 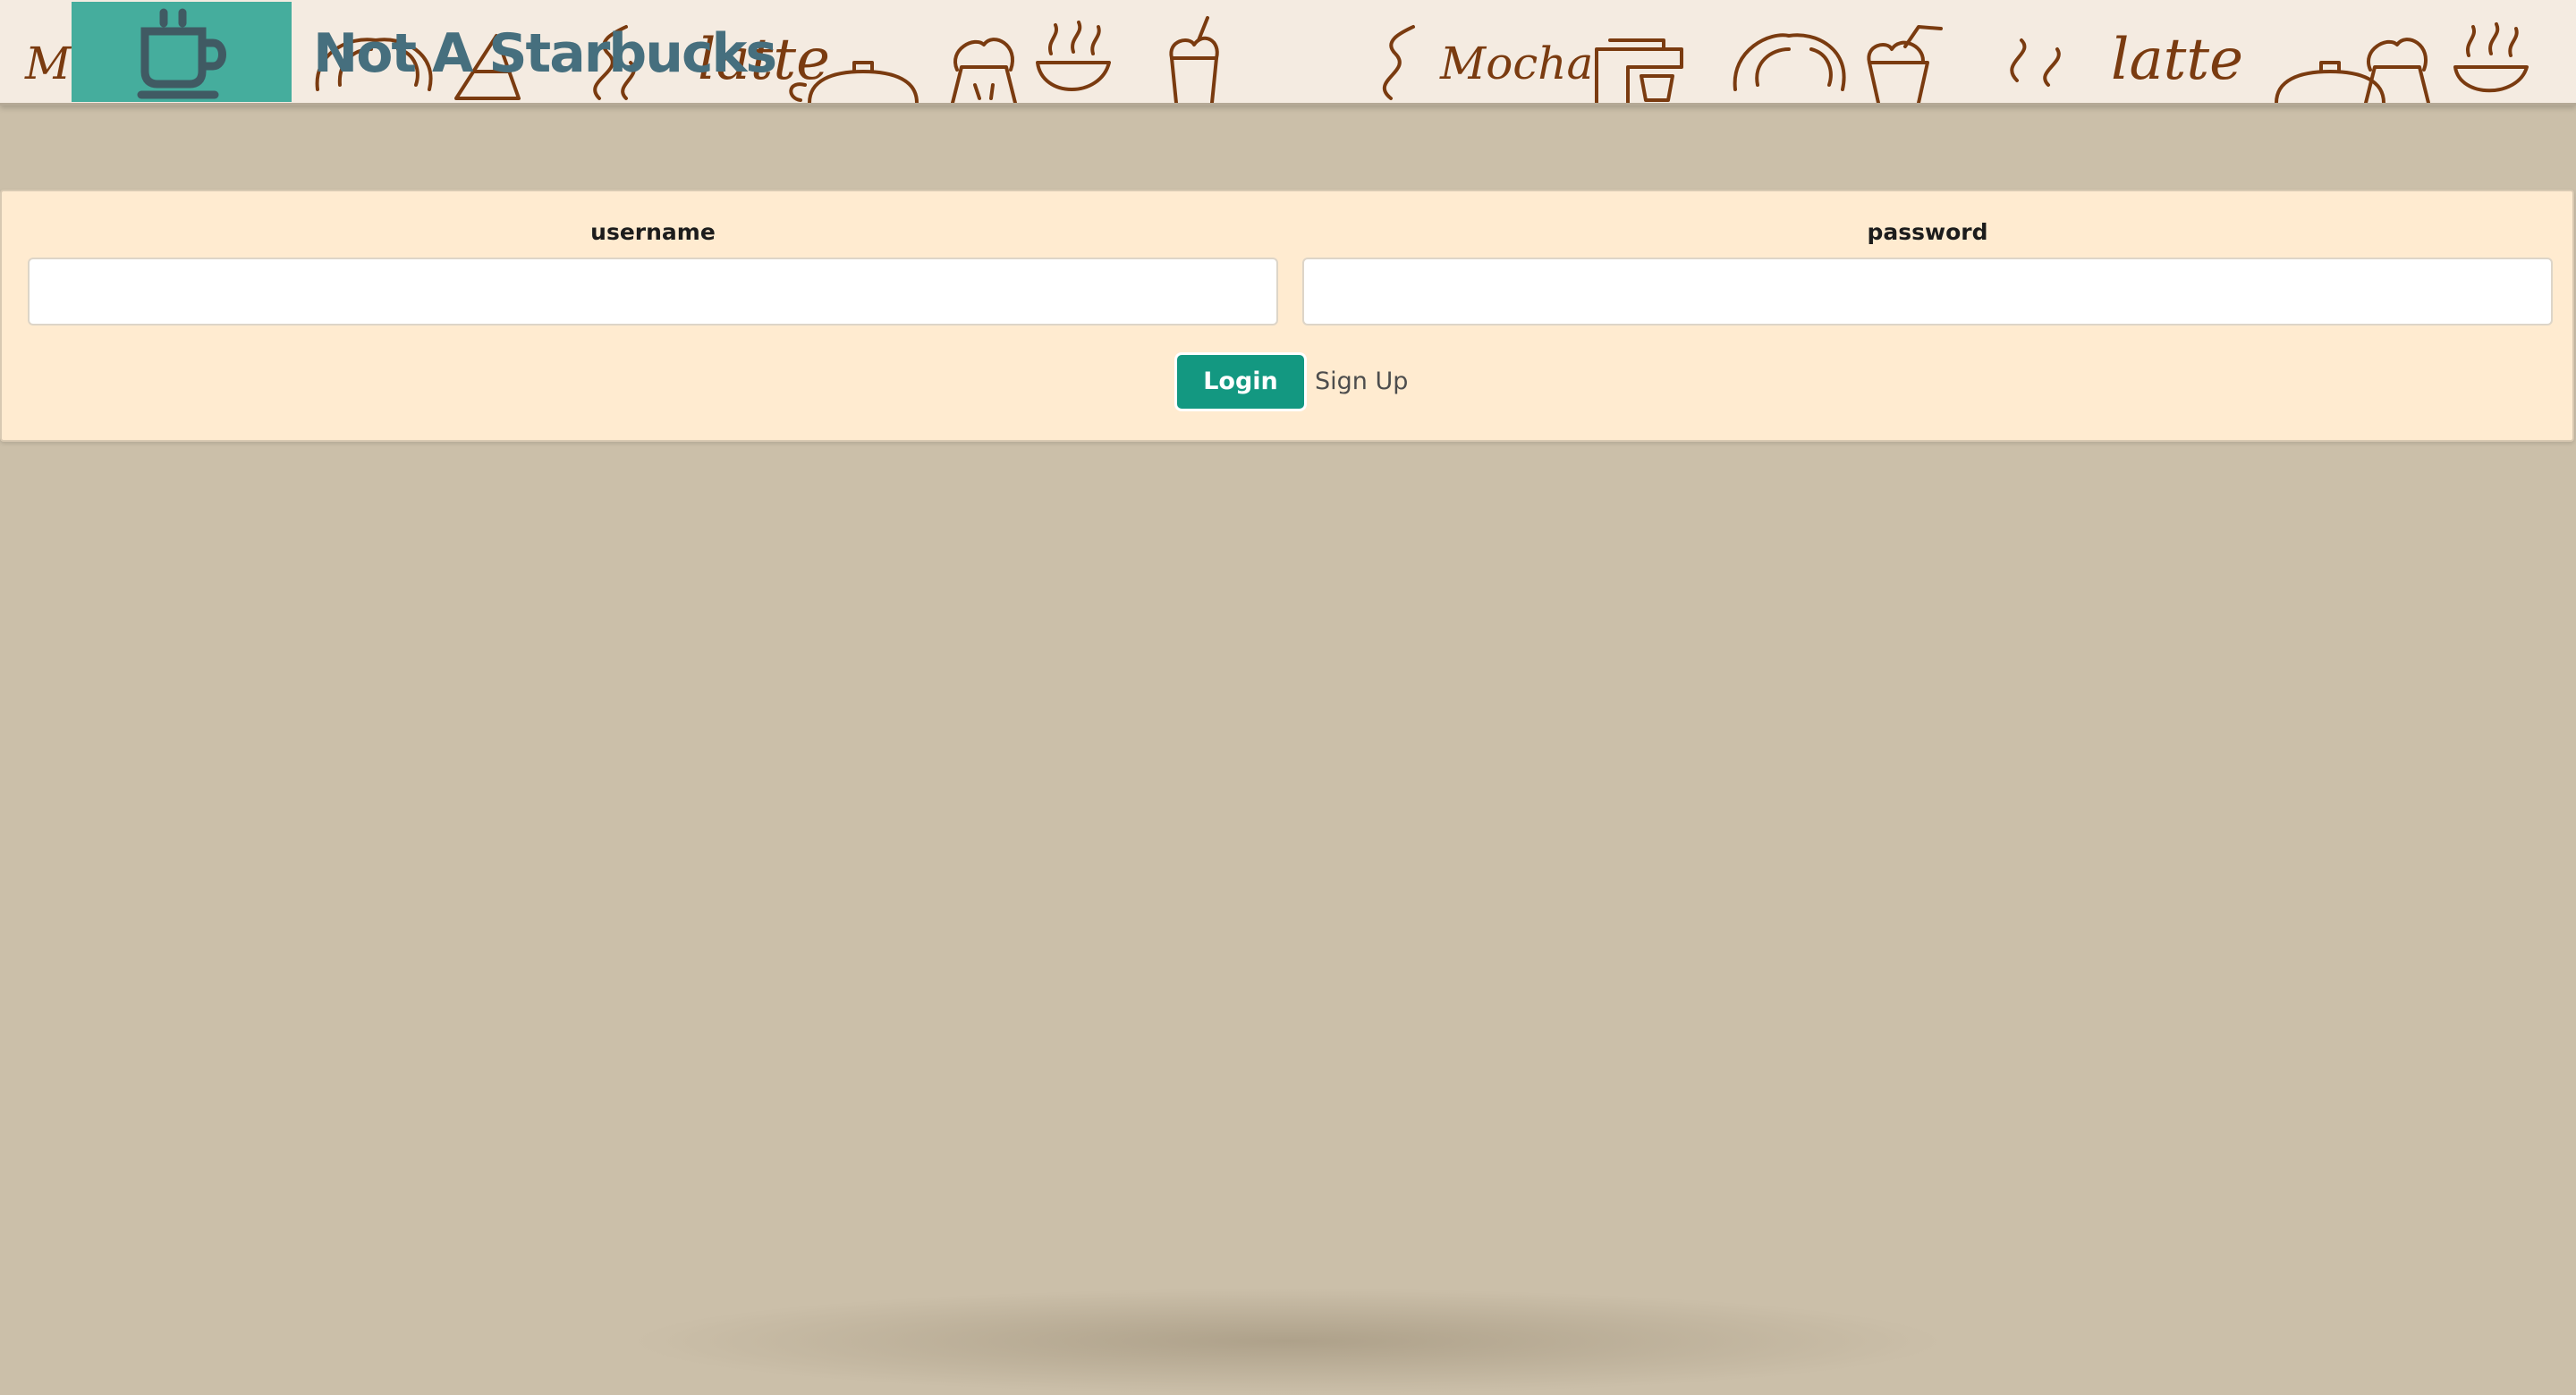 I want to click on password-input, so click(x=1927, y=292).